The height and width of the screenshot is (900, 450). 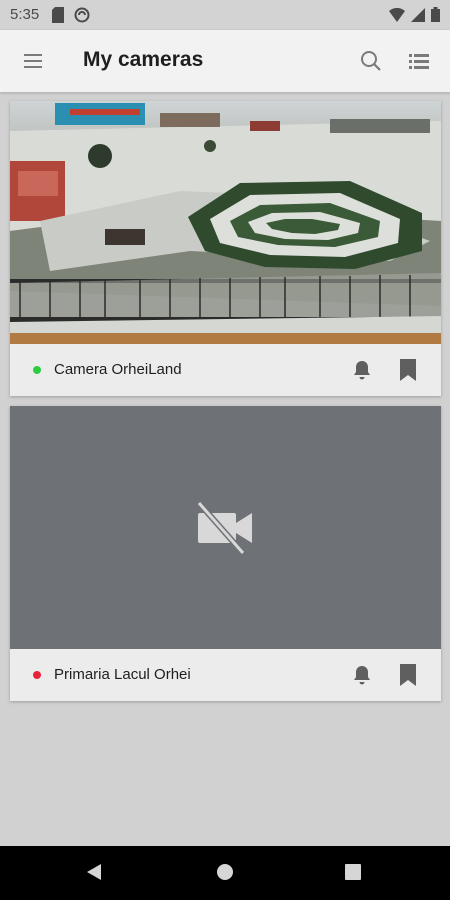 I want to click on camera-footer: Camera OrheiLand, so click(x=225, y=370).